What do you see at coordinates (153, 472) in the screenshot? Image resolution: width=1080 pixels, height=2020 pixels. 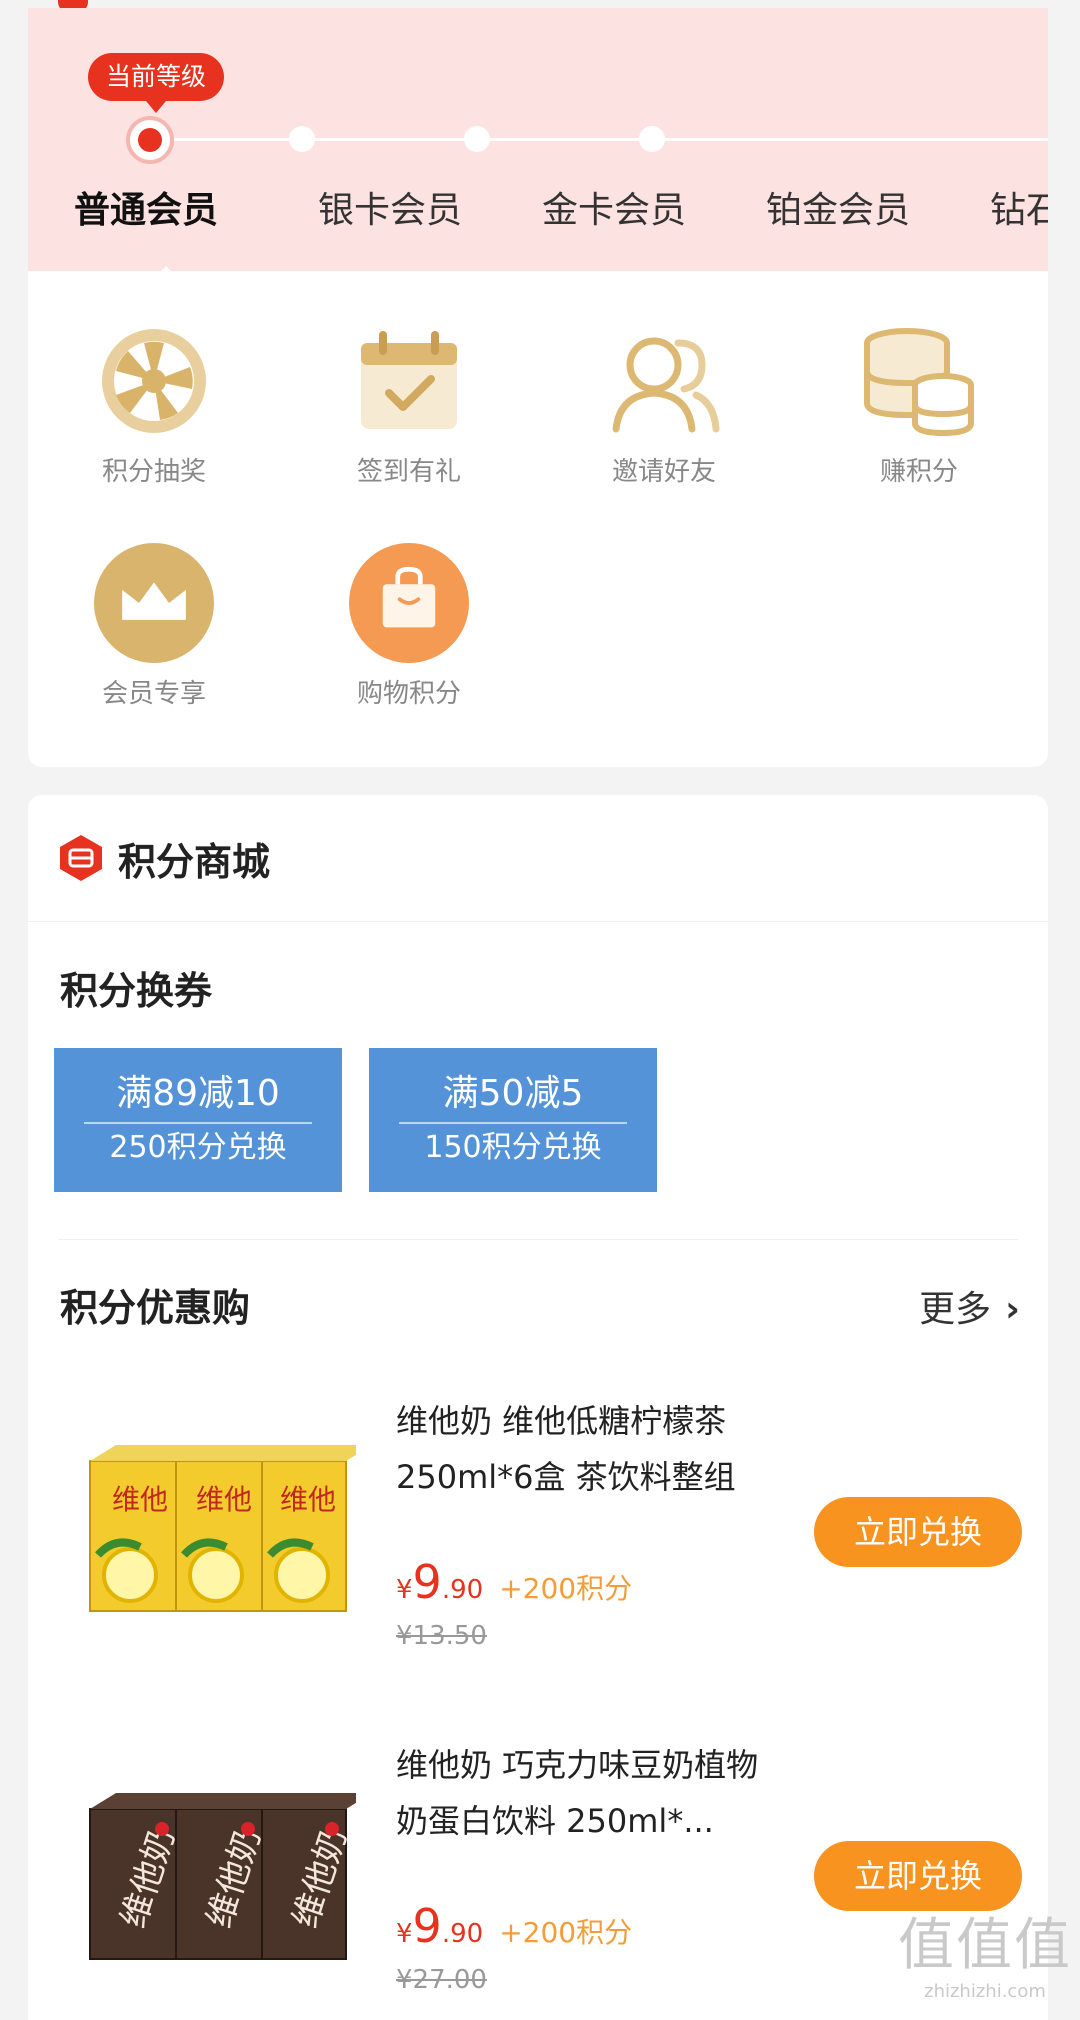 I see `feature-label: 积分抽奖` at bounding box center [153, 472].